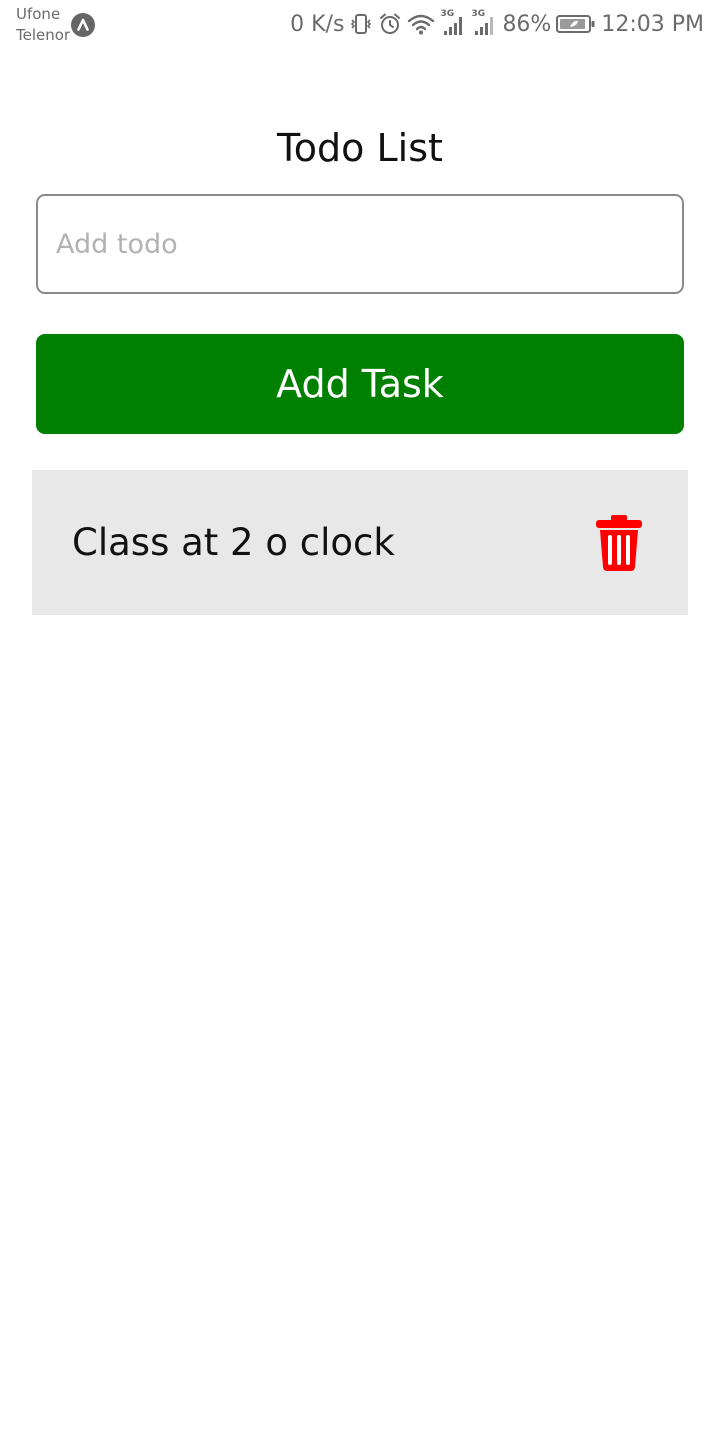  What do you see at coordinates (317, 24) in the screenshot?
I see `net-speed: 0 K/s` at bounding box center [317, 24].